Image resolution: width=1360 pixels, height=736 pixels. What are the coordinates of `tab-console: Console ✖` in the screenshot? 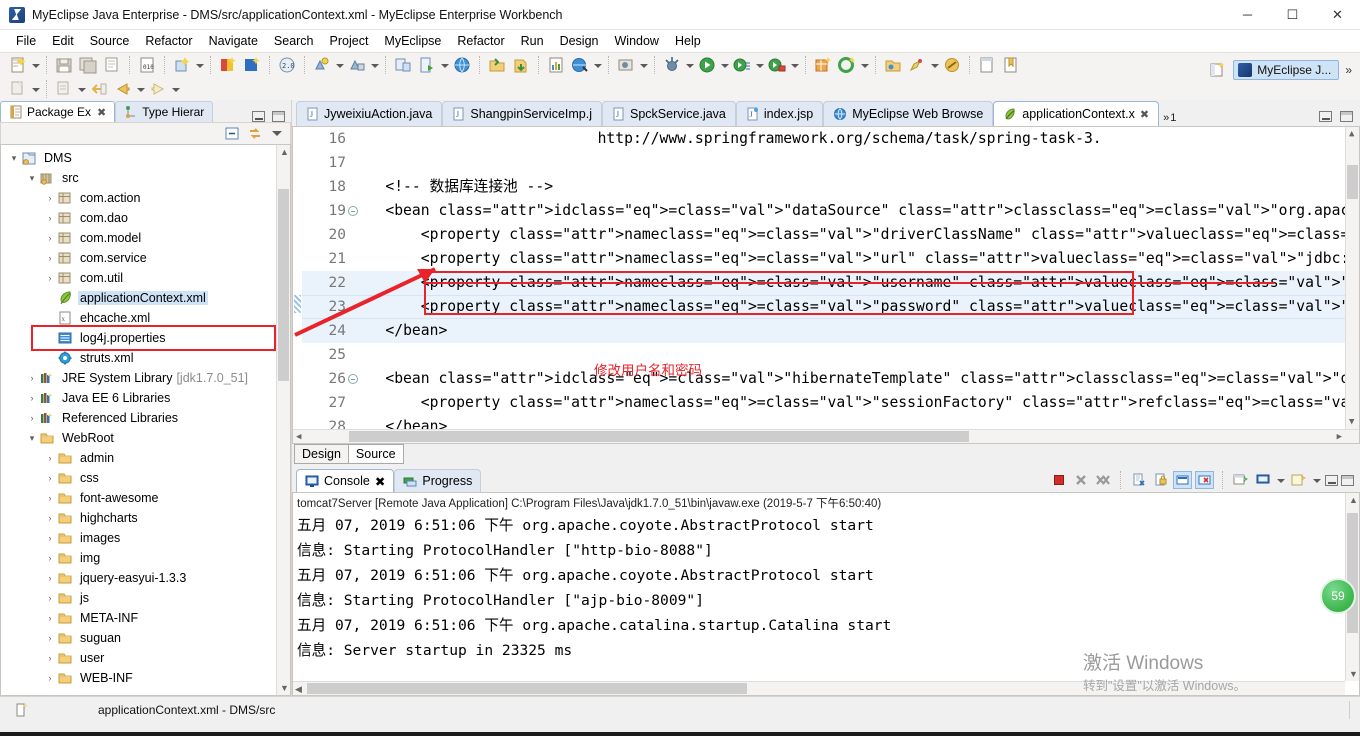 It's located at (345, 480).